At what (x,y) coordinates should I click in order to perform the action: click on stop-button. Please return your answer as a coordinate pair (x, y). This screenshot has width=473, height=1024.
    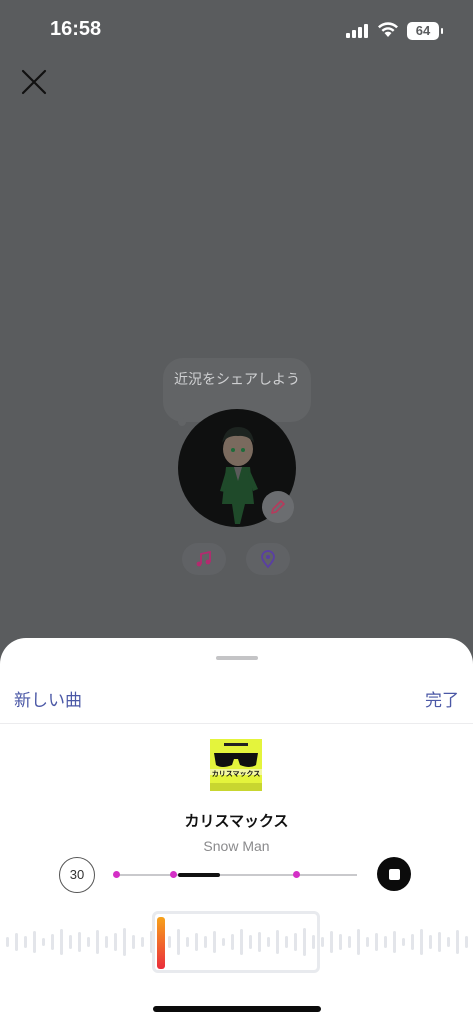
    Looking at the image, I should click on (394, 874).